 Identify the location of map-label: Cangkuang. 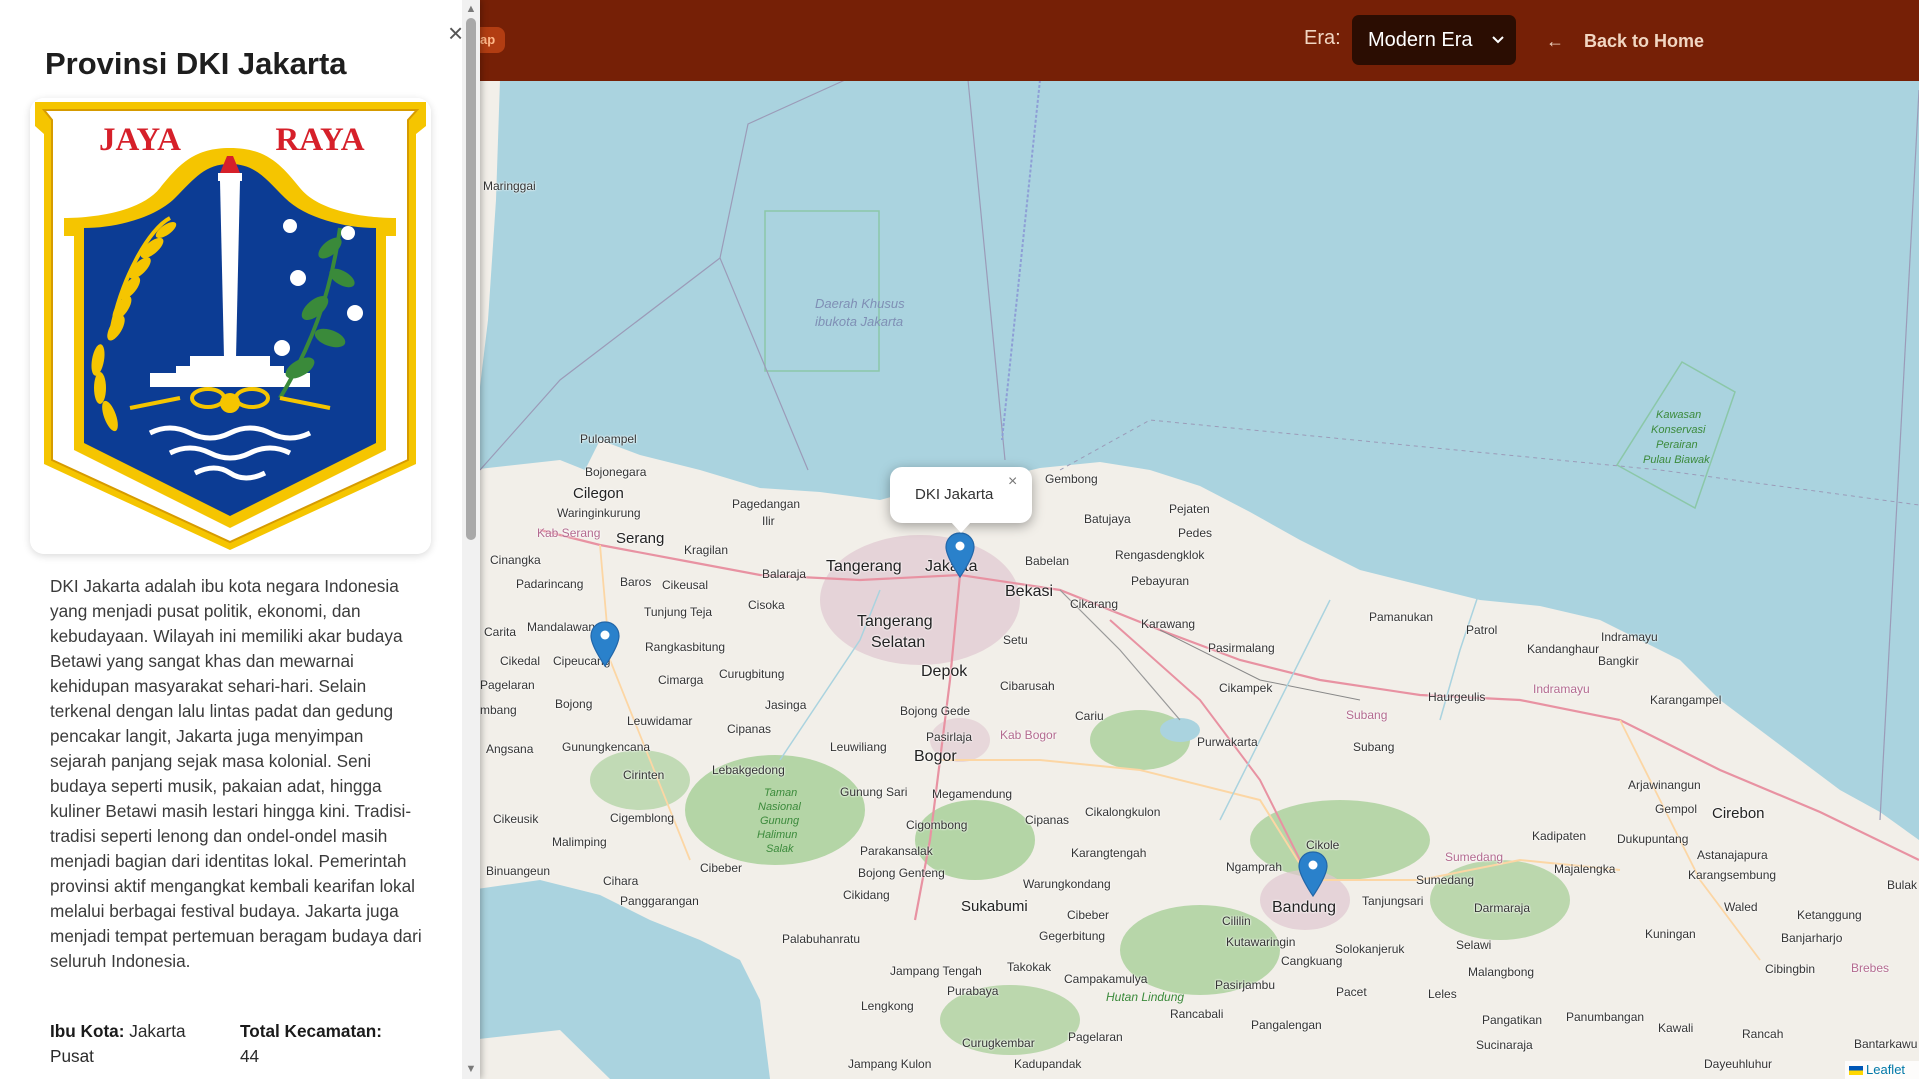
(1312, 961).